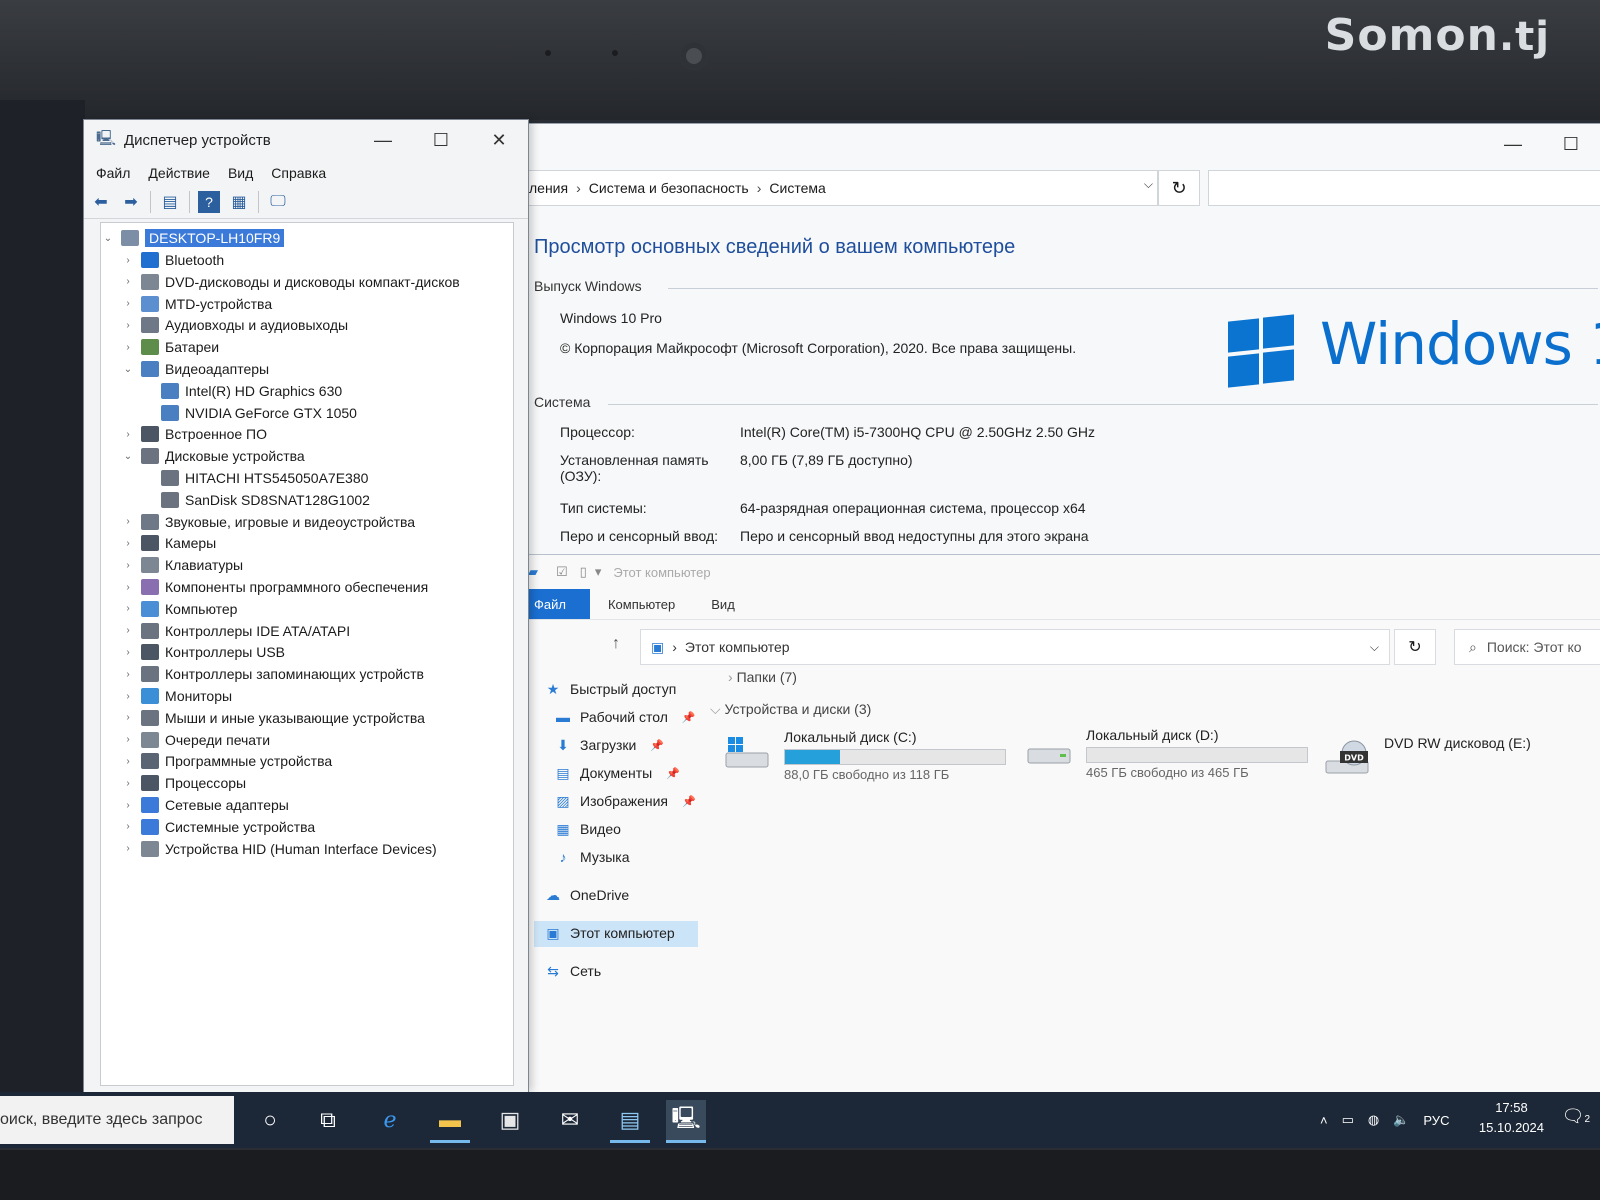  Describe the element at coordinates (247, 391) in the screenshot. I see `tree-device: Intel(R) HD Graphics 630` at that location.